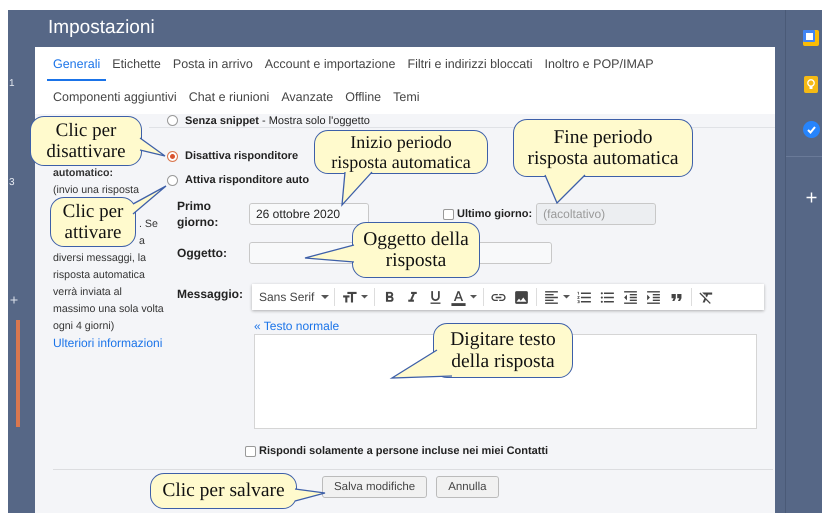  I want to click on settings-tab: Generali, so click(76, 64).